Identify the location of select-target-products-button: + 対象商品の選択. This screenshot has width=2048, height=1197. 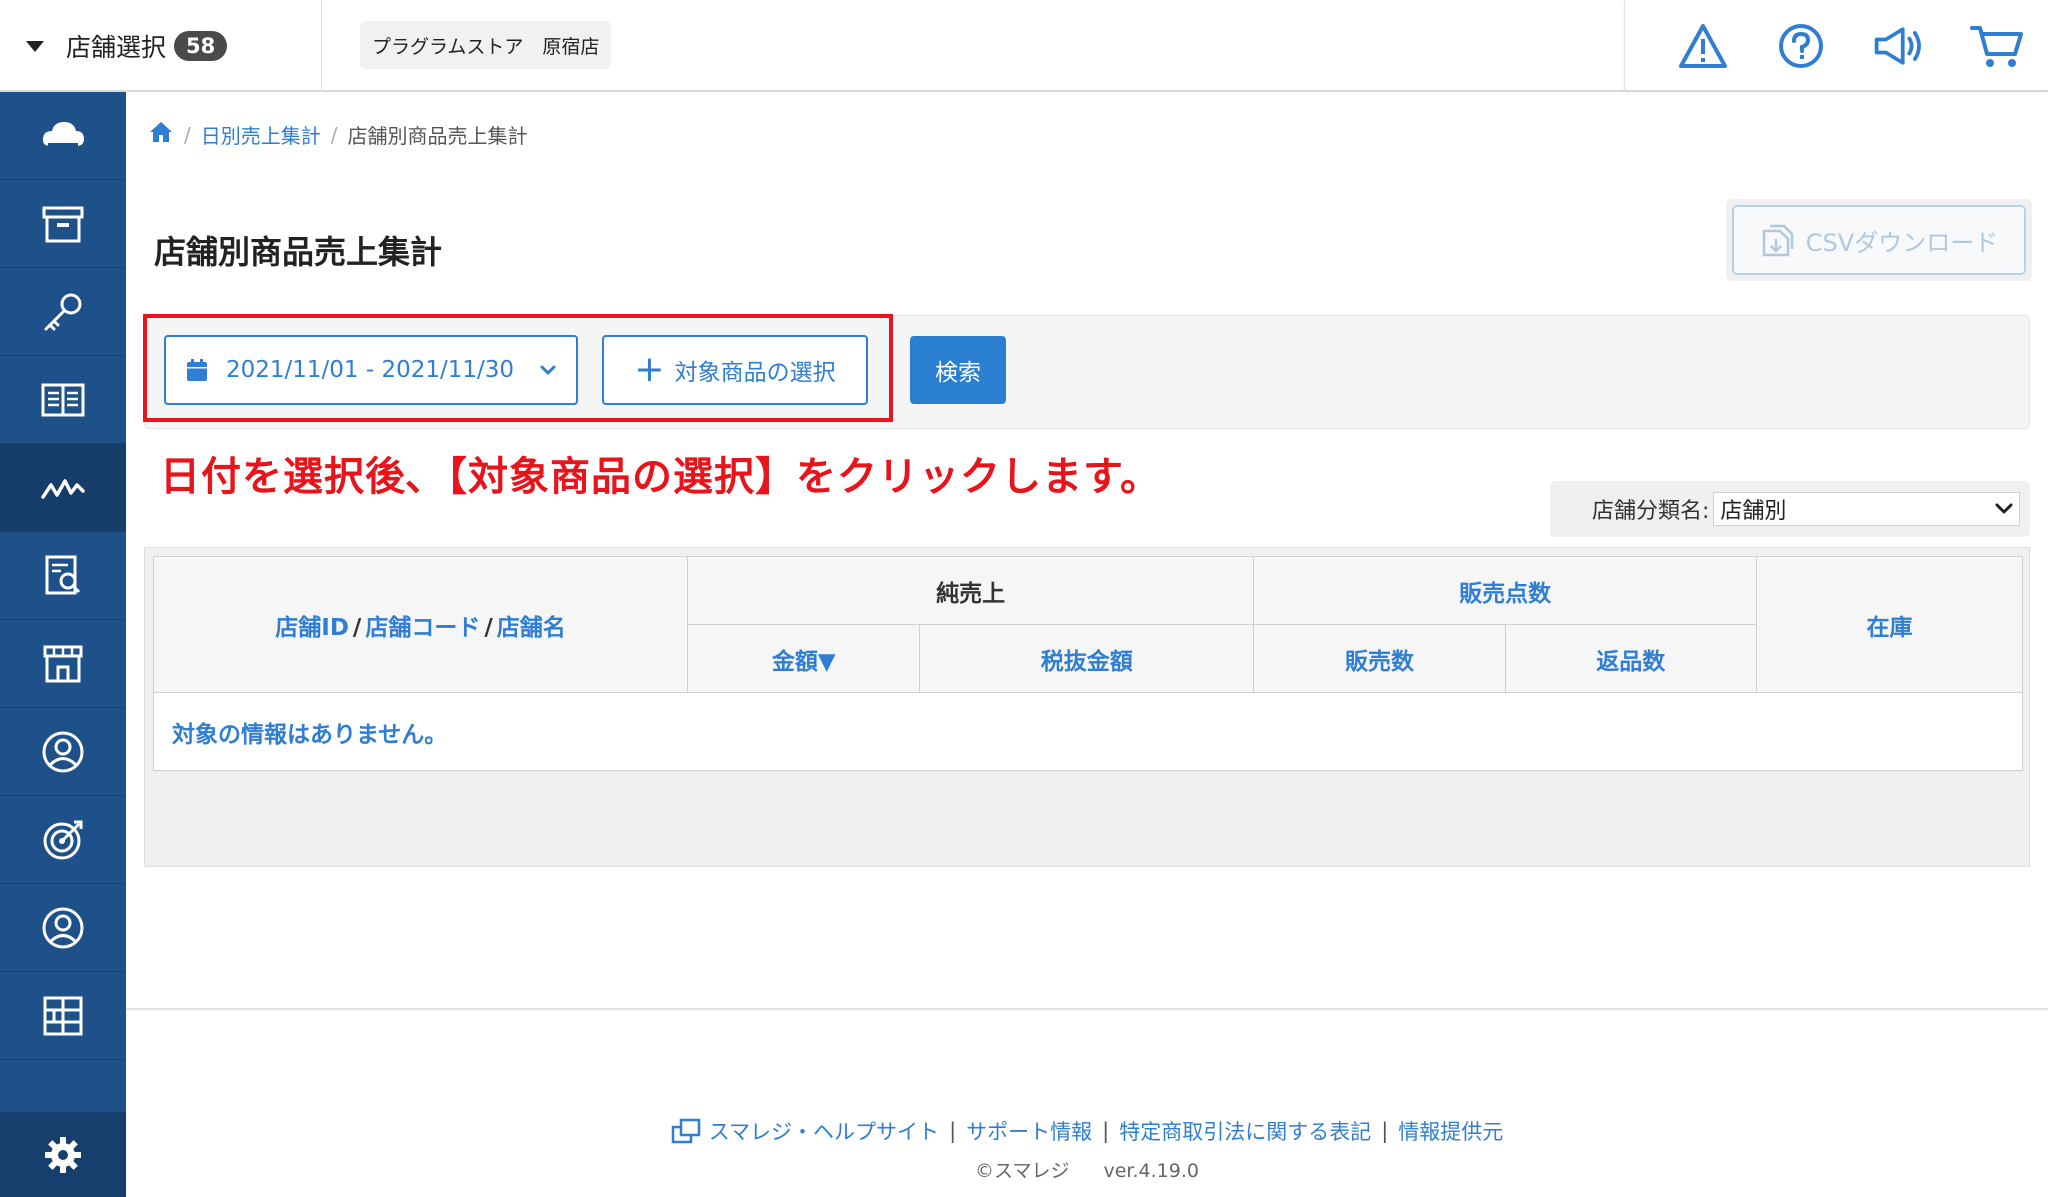
(735, 370).